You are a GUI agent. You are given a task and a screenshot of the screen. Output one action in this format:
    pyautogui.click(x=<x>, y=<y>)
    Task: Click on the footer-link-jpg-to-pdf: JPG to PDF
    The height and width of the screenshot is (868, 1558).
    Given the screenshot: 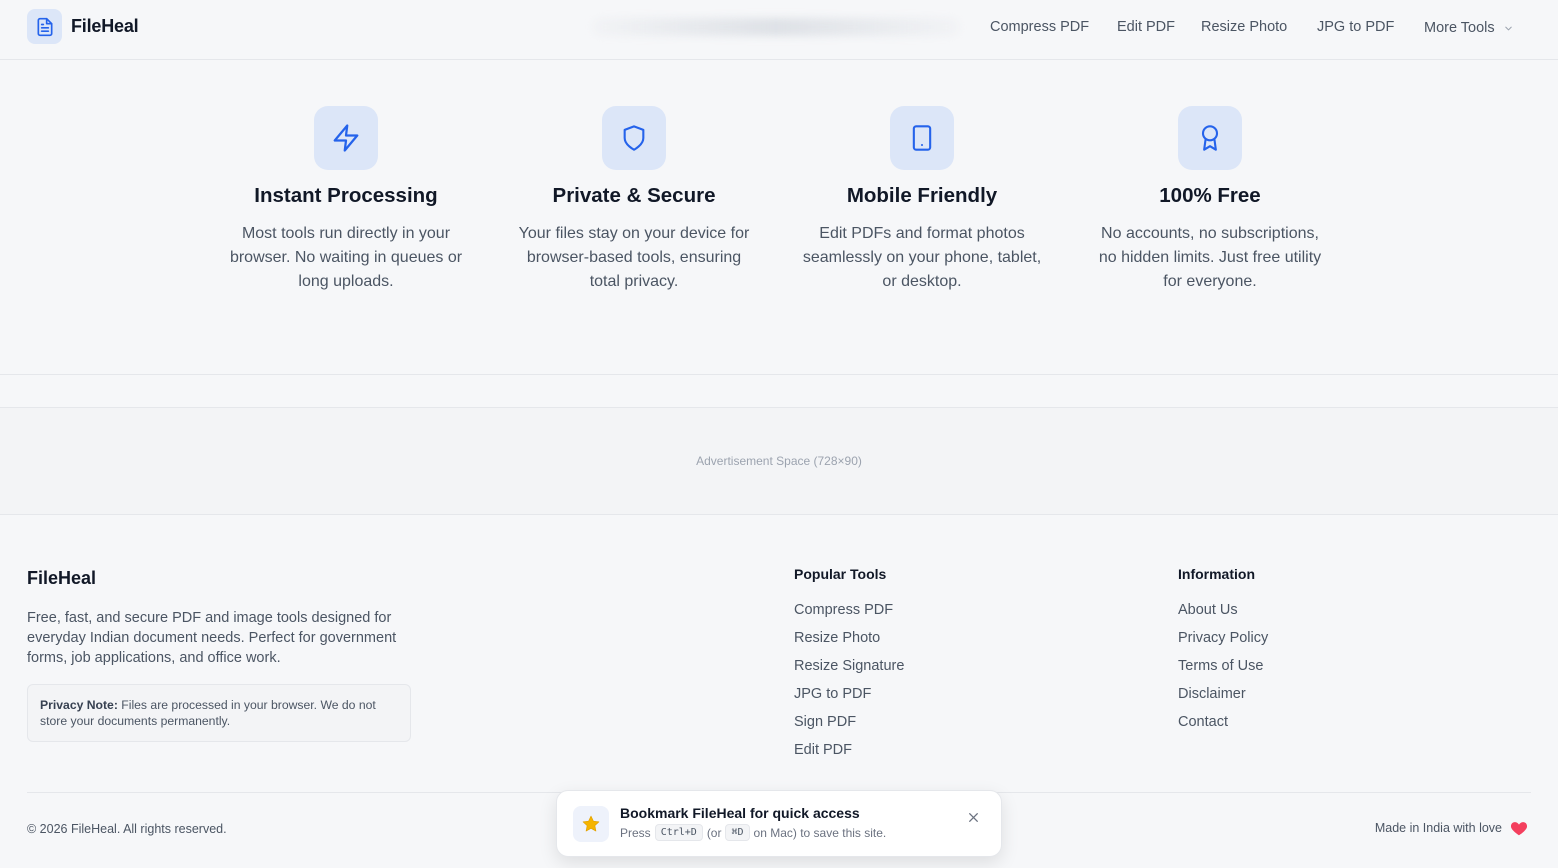 What is the action you would take?
    pyautogui.click(x=849, y=698)
    